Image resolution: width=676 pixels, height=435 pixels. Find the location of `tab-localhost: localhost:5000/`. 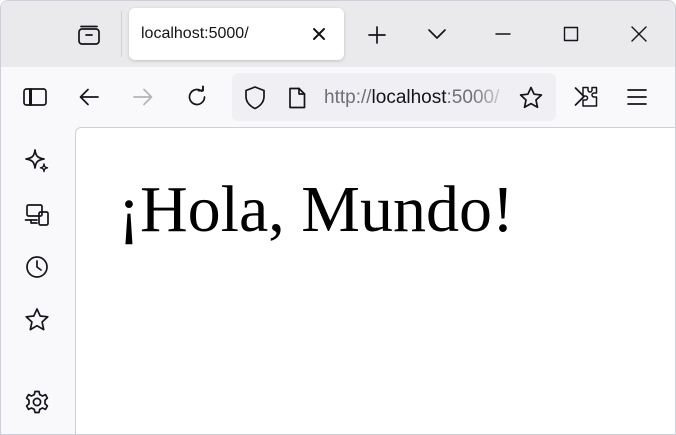

tab-localhost: localhost:5000/ is located at coordinates (236, 34).